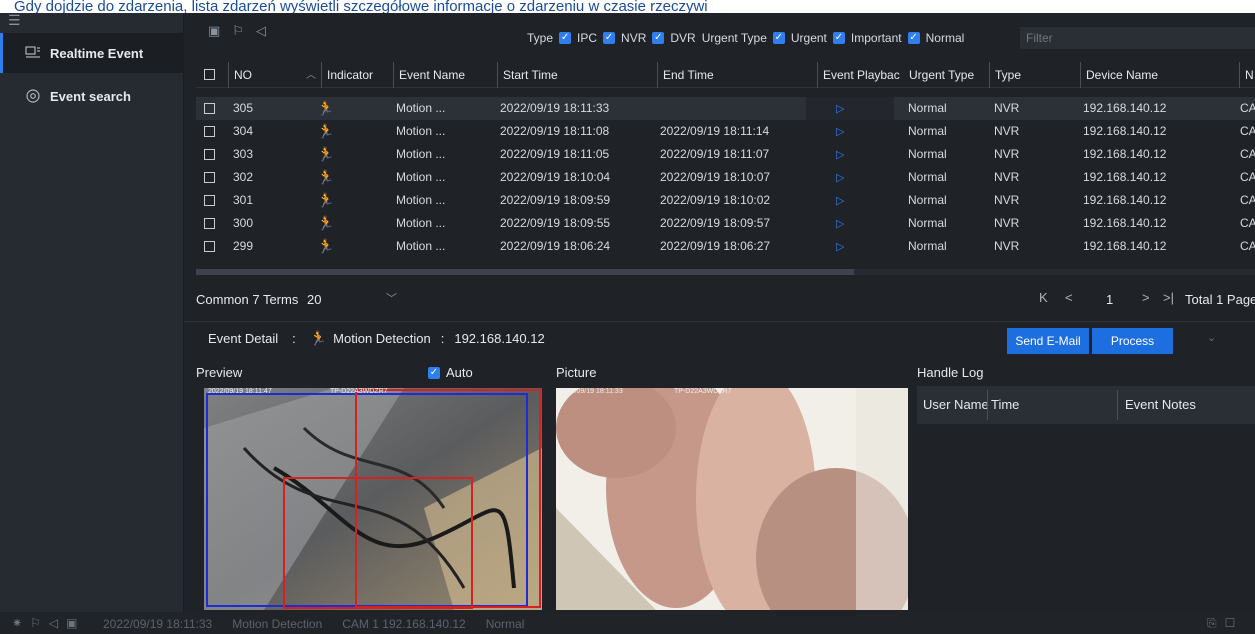 This screenshot has width=1255, height=634. Describe the element at coordinates (311, 73) in the screenshot. I see `sort-icon: ︿` at that location.